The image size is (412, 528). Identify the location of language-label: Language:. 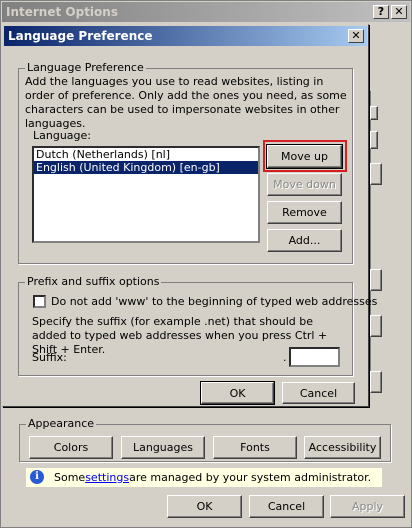
(62, 135).